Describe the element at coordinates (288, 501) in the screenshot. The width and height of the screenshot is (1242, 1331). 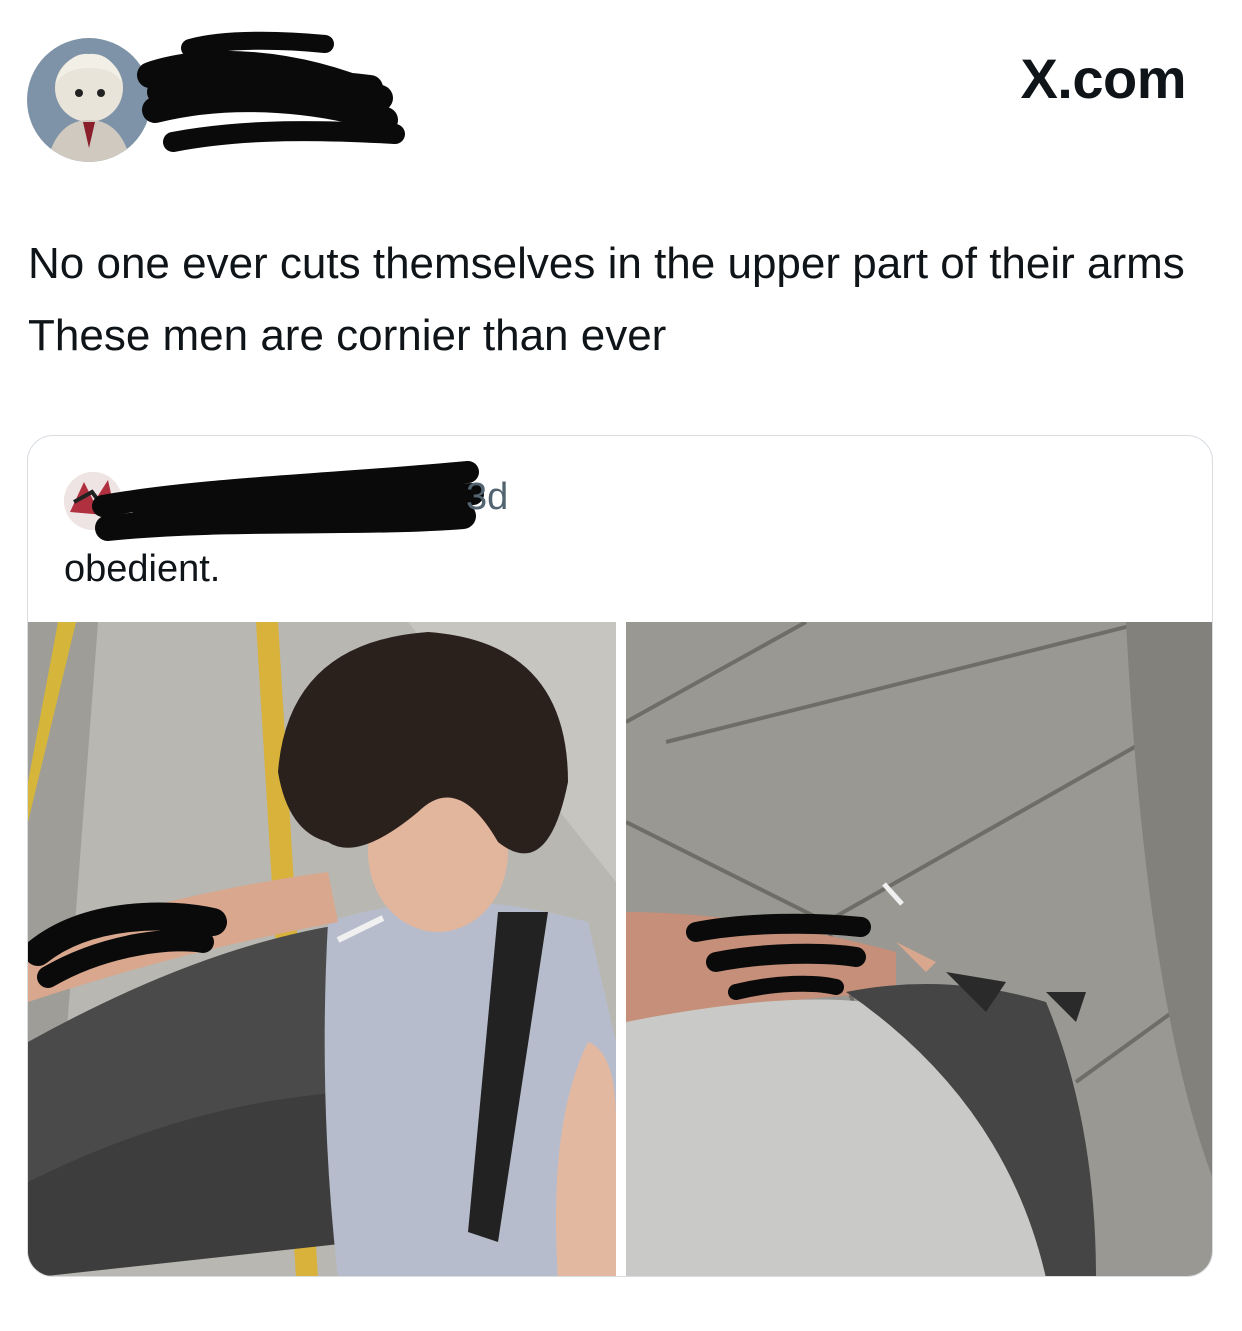
I see `redacted-quoted-username` at that location.